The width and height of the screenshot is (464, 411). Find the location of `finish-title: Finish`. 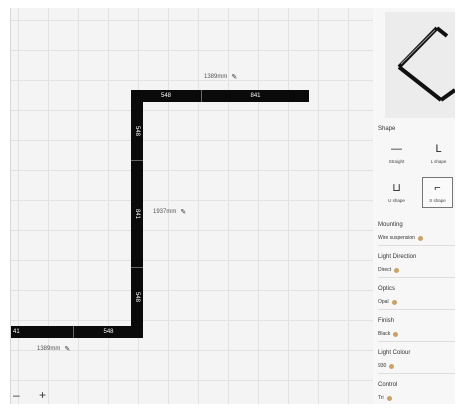

finish-title: Finish is located at coordinates (386, 321).